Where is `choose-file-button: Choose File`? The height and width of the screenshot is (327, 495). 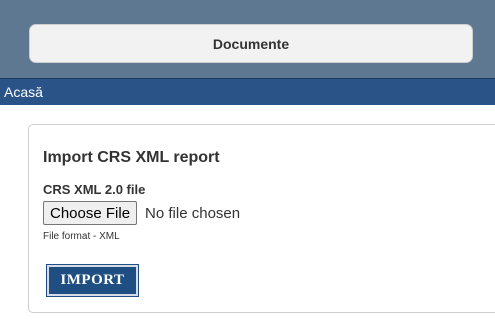 choose-file-button: Choose File is located at coordinates (90, 213).